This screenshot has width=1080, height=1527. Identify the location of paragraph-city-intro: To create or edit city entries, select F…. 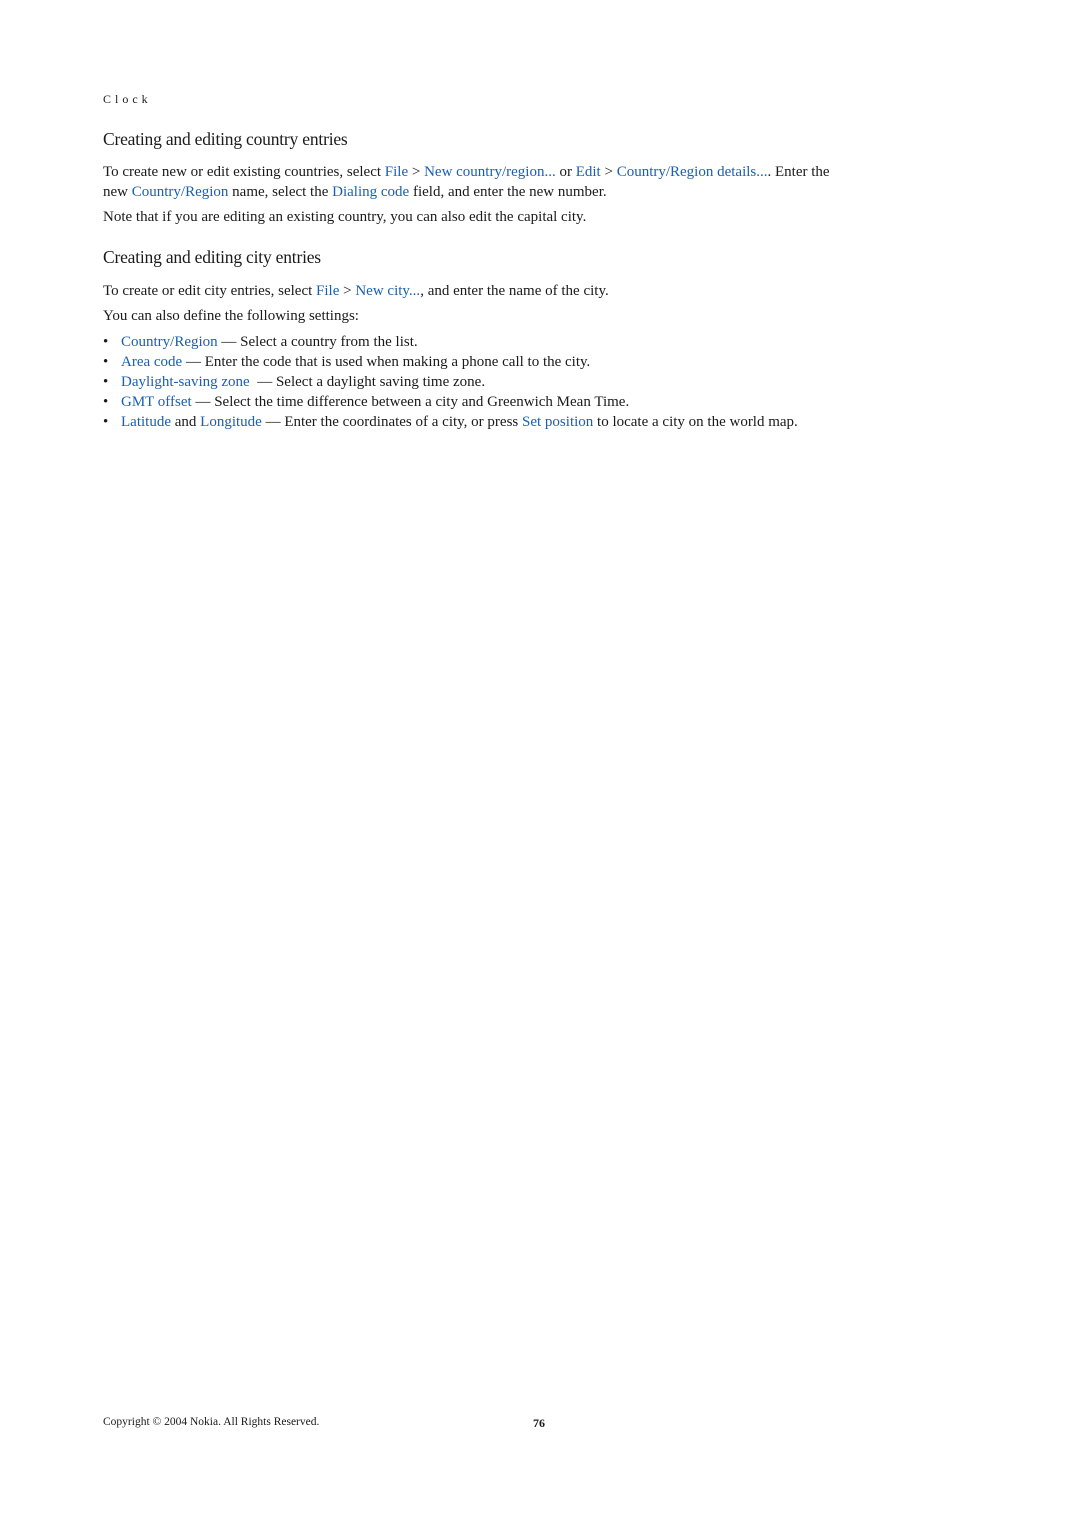
(356, 291).